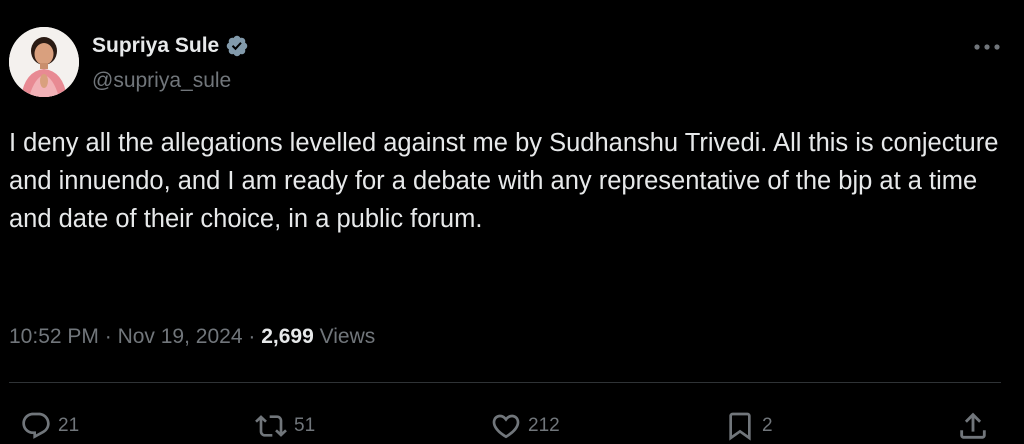 Image resolution: width=1024 pixels, height=444 pixels. I want to click on repost-count: 51, so click(305, 425).